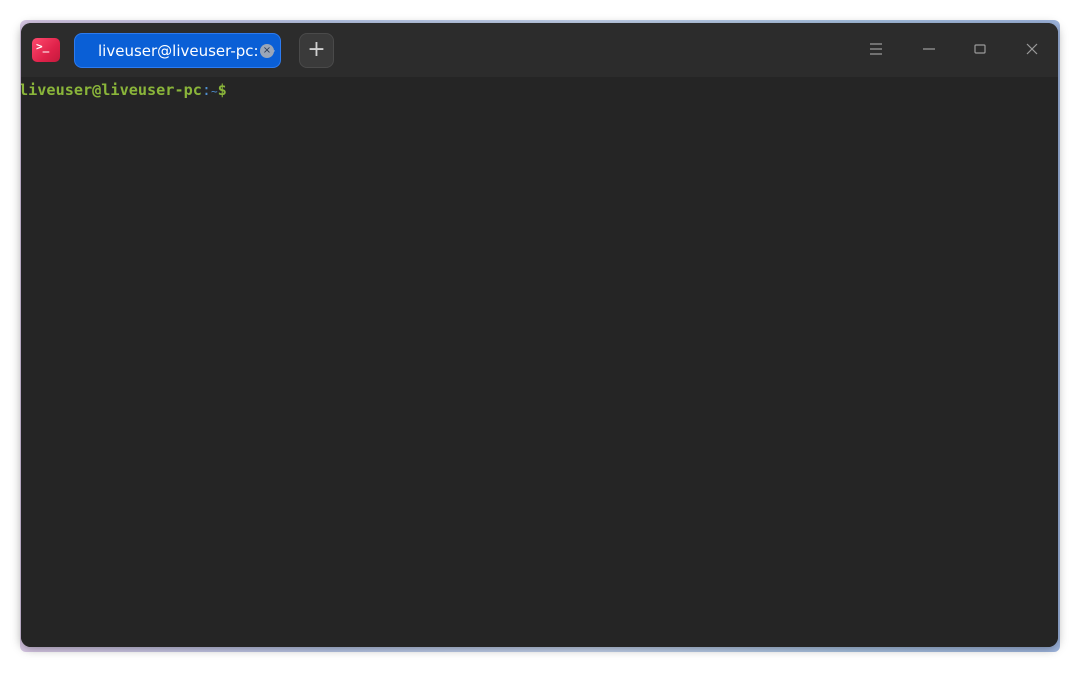 The height and width of the screenshot is (673, 1080). I want to click on prompt-path: ~, so click(214, 91).